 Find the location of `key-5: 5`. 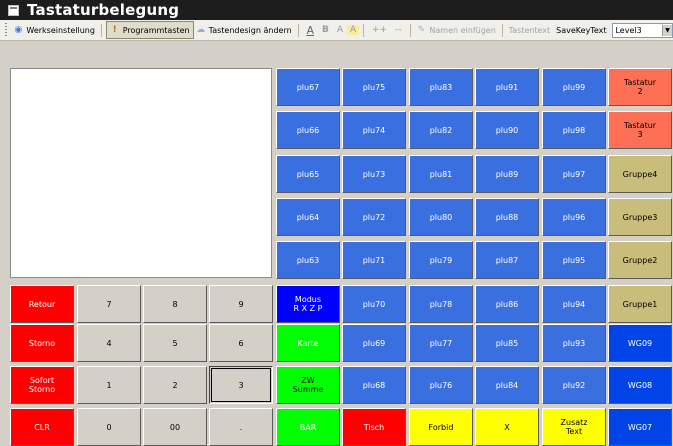

key-5: 5 is located at coordinates (175, 343).